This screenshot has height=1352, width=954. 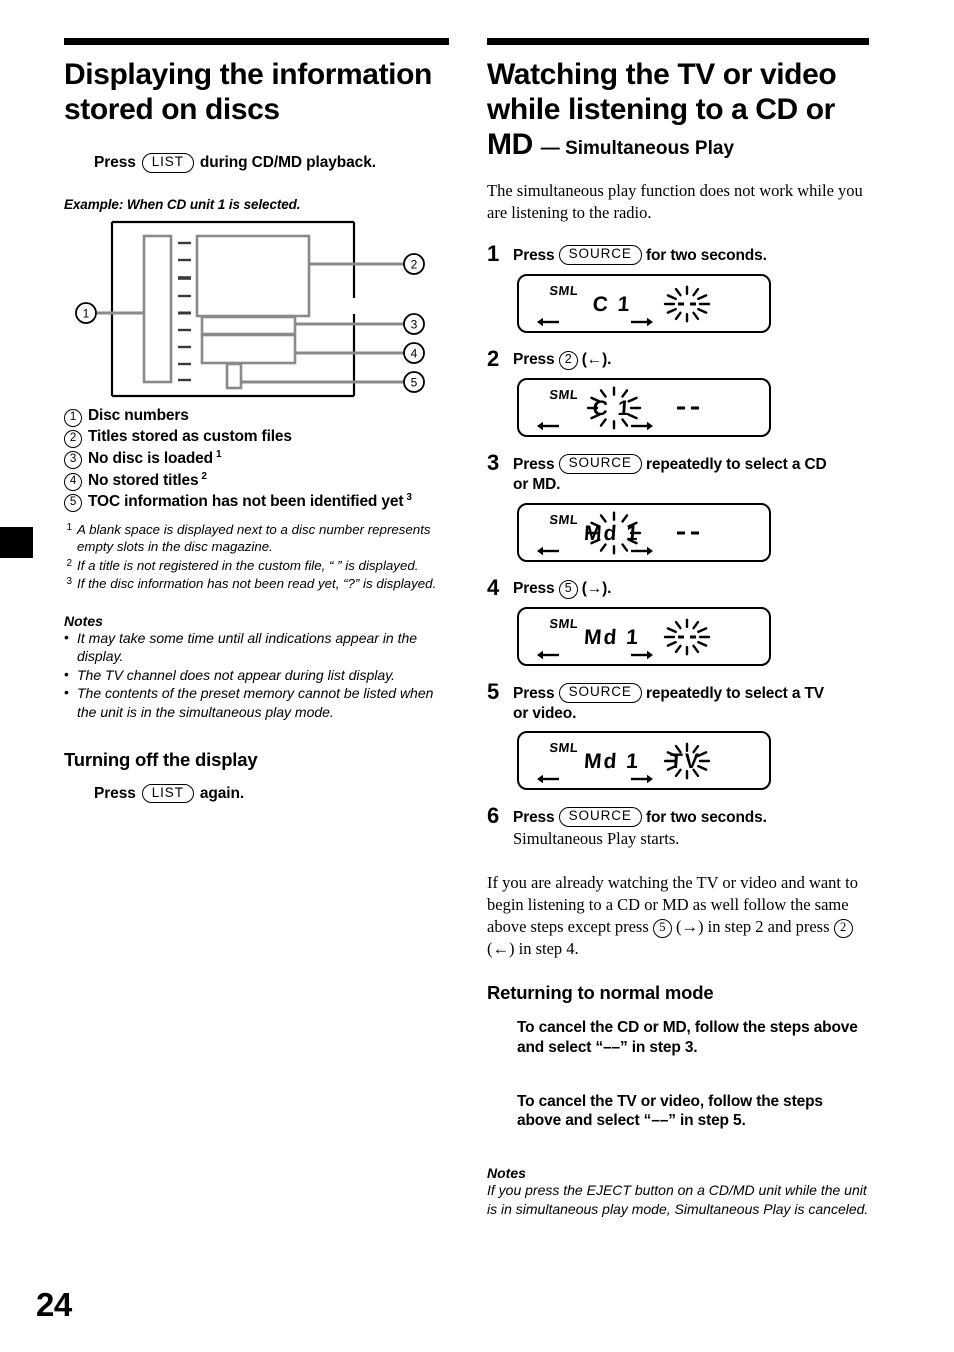 I want to click on step-suffix-line2: or video., so click(x=545, y=713).